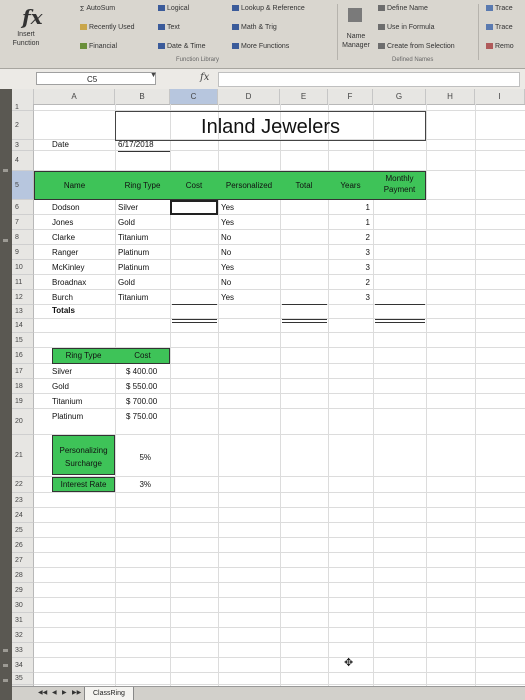 The image size is (525, 700). What do you see at coordinates (23, 371) in the screenshot?
I see `row-header: 17` at bounding box center [23, 371].